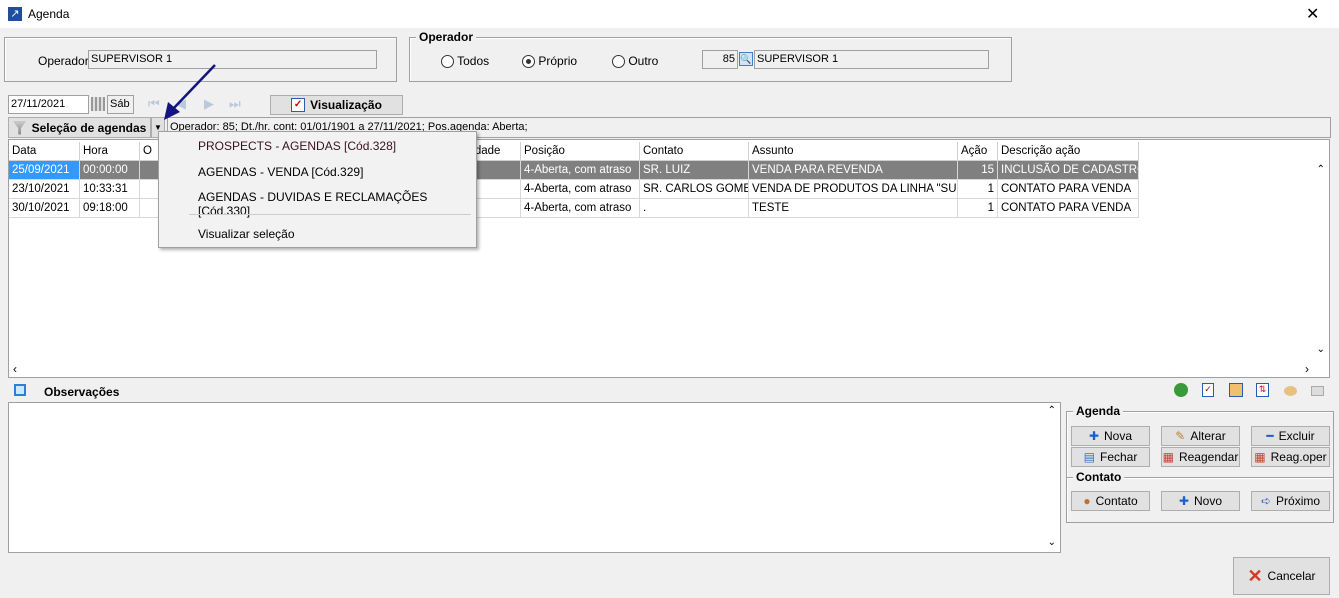  I want to click on contato-contato-button: ● Contato, so click(1110, 501).